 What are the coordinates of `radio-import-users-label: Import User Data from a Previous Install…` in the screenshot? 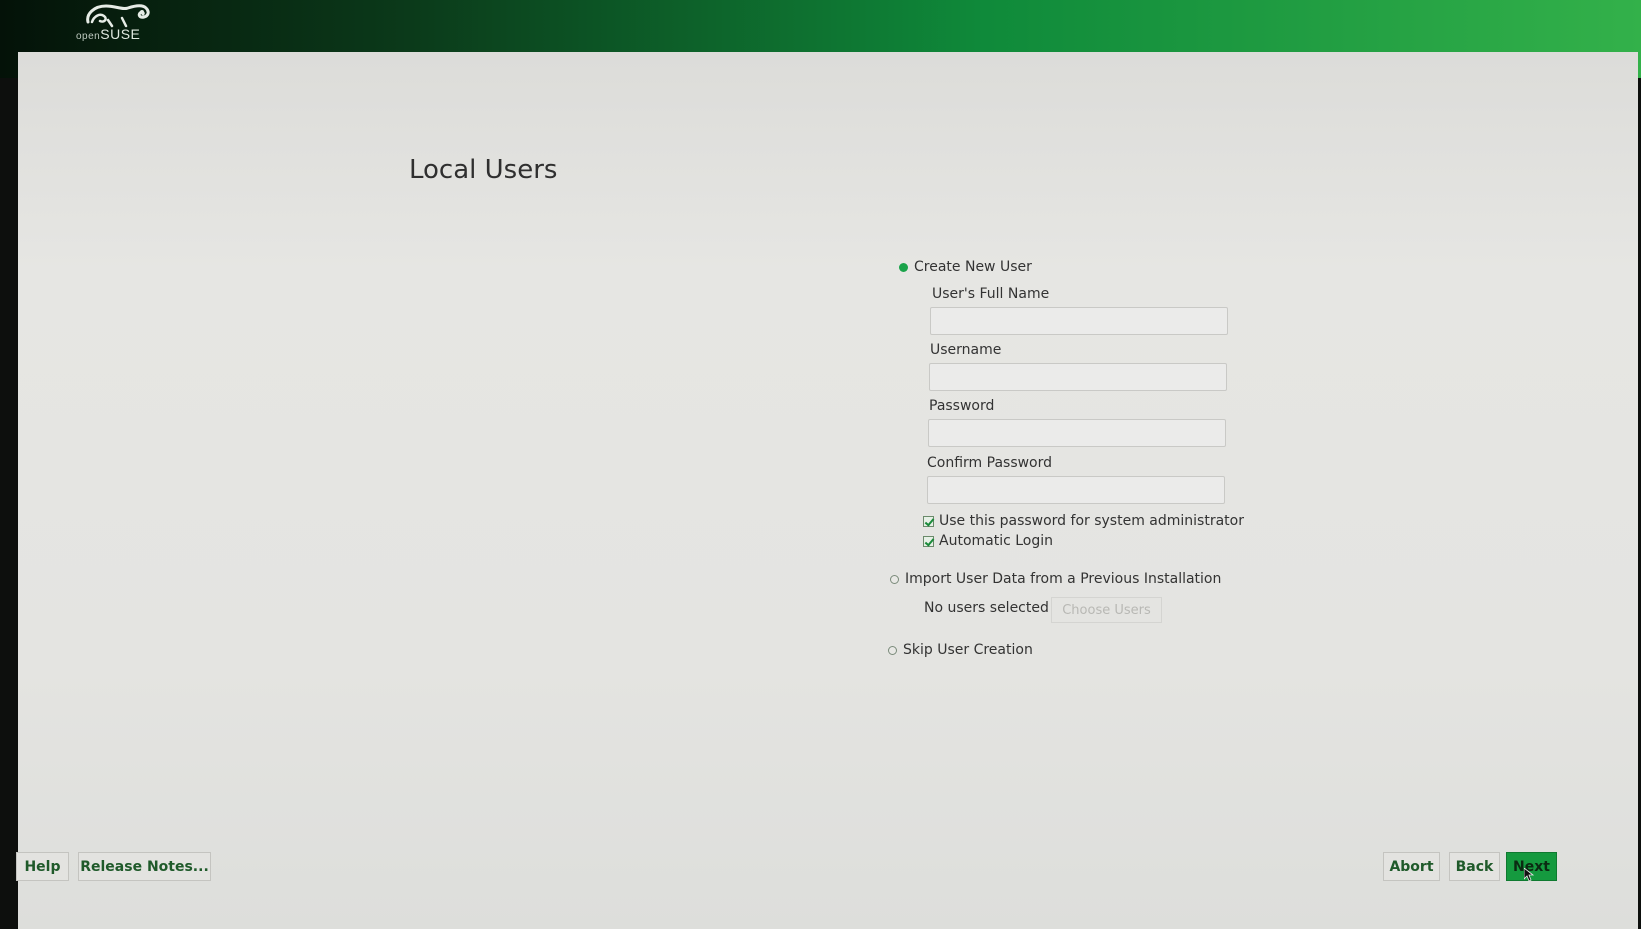 It's located at (1063, 579).